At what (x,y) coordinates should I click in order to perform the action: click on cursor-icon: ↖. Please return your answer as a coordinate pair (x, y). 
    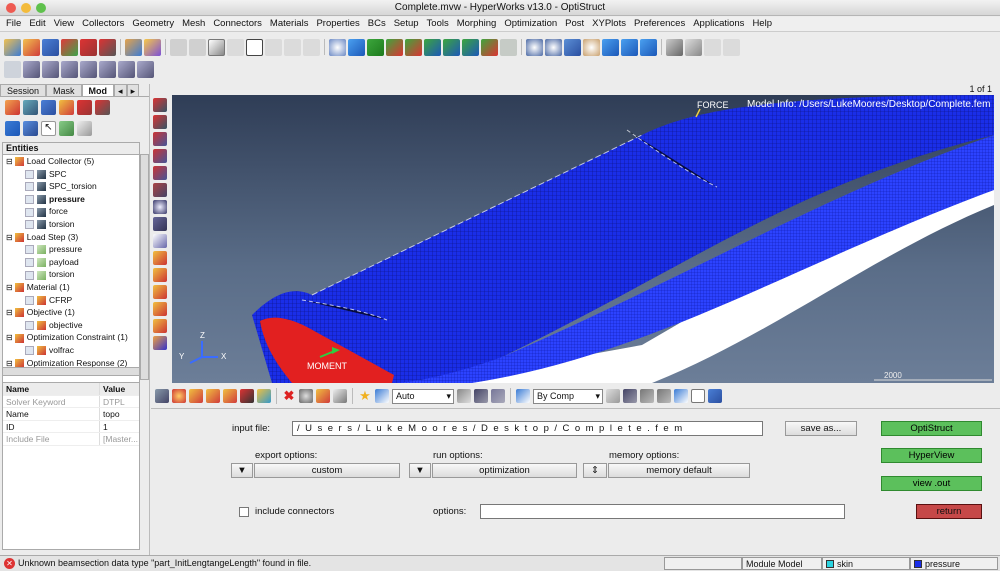
    Looking at the image, I should click on (48, 128).